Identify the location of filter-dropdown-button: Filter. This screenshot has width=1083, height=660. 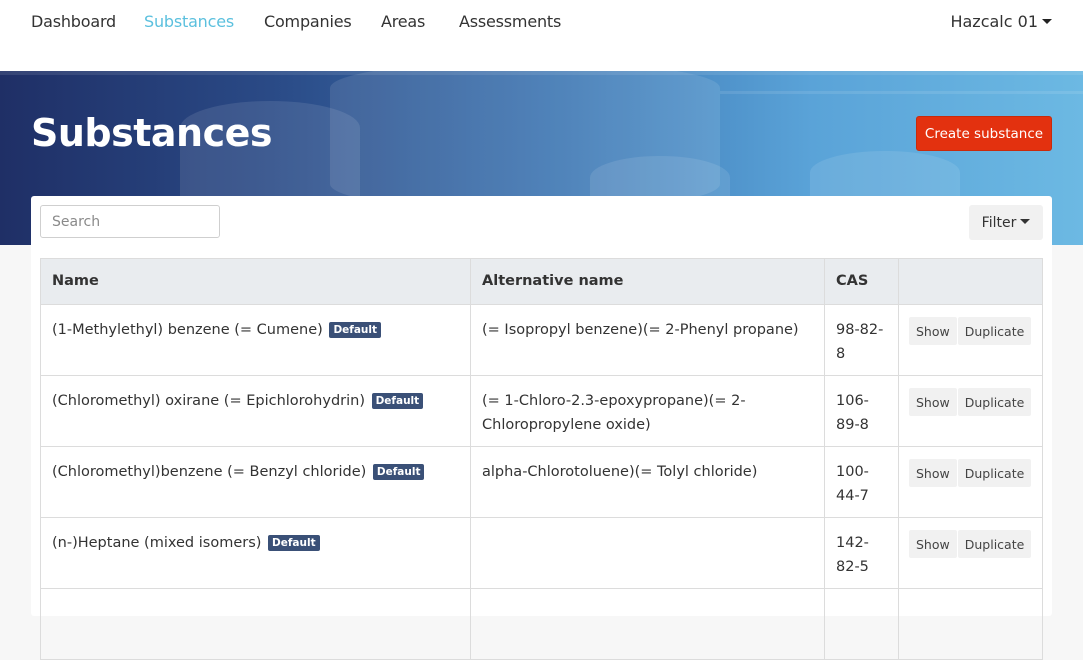
(1006, 222).